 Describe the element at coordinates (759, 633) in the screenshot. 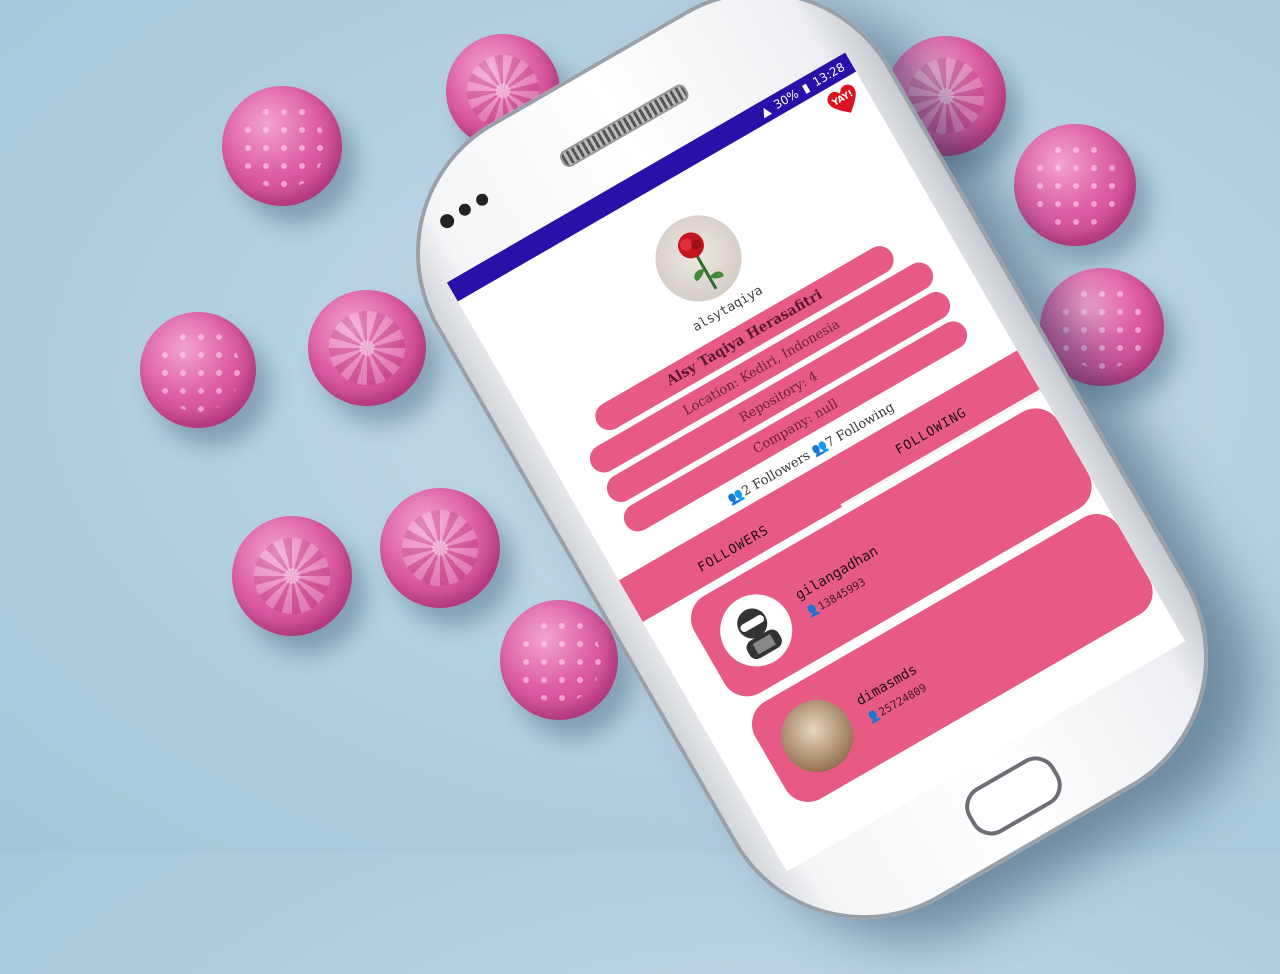

I see `ninja-avatar-icon` at that location.